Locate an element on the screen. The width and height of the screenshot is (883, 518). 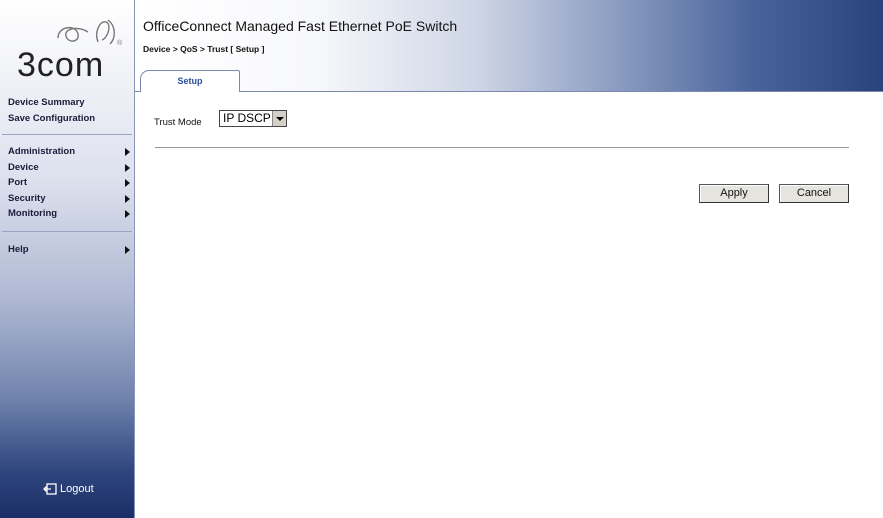
content-divider is located at coordinates (502, 147).